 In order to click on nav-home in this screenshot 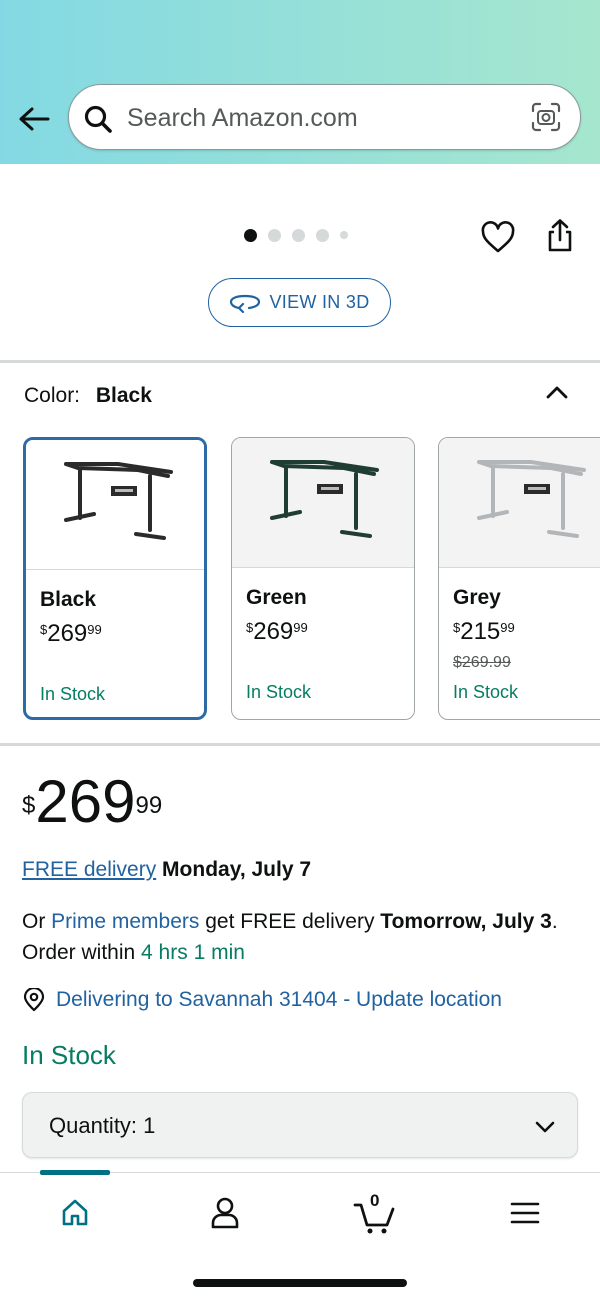, I will do `click(75, 1213)`.